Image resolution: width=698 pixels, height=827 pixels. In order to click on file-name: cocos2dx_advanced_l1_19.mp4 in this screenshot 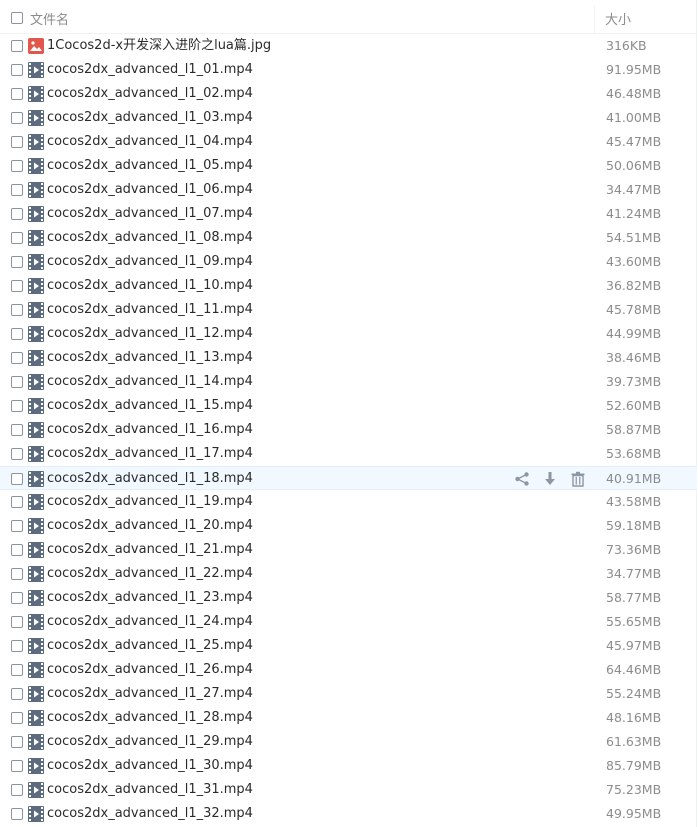, I will do `click(150, 502)`.